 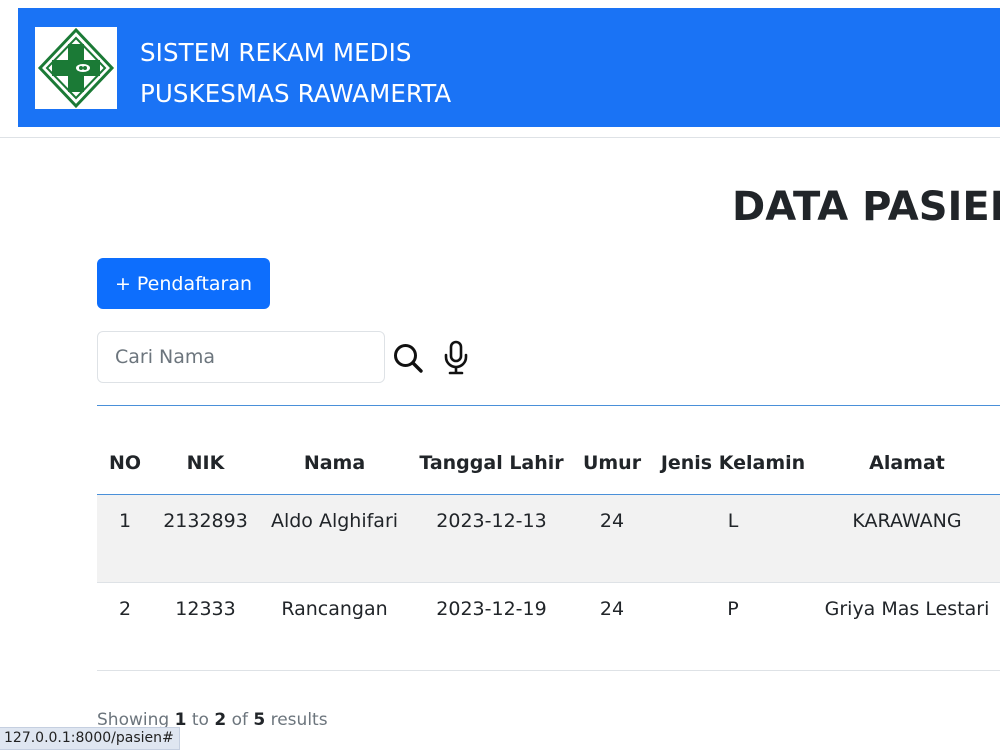 I want to click on cell-jenis-kelamin: P, so click(x=733, y=626).